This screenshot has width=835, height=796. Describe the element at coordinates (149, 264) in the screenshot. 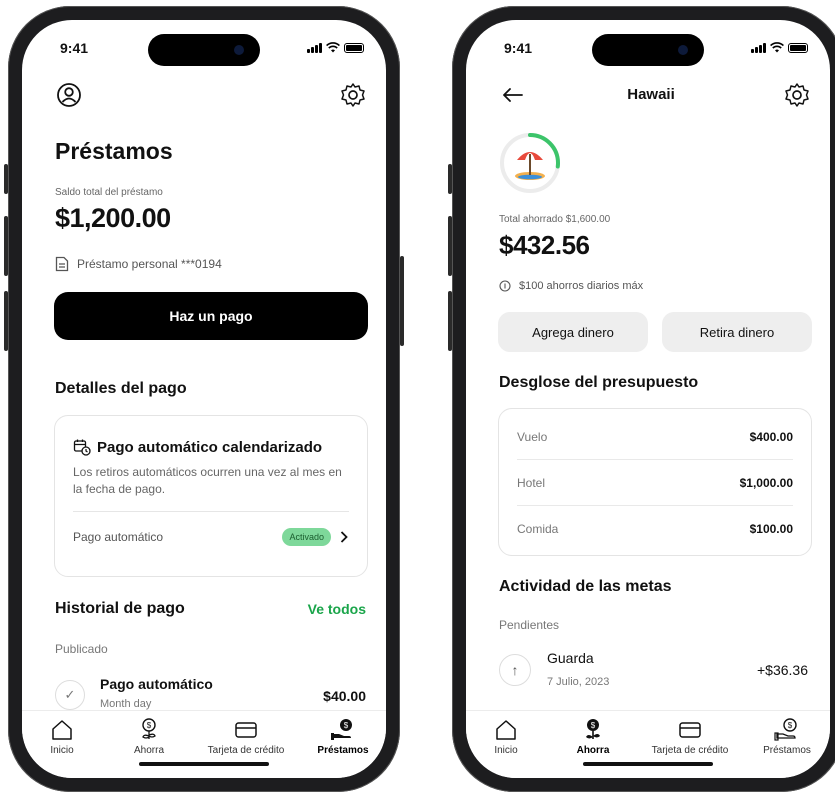

I see `loan-account-label: Préstamo personal ***0194` at that location.